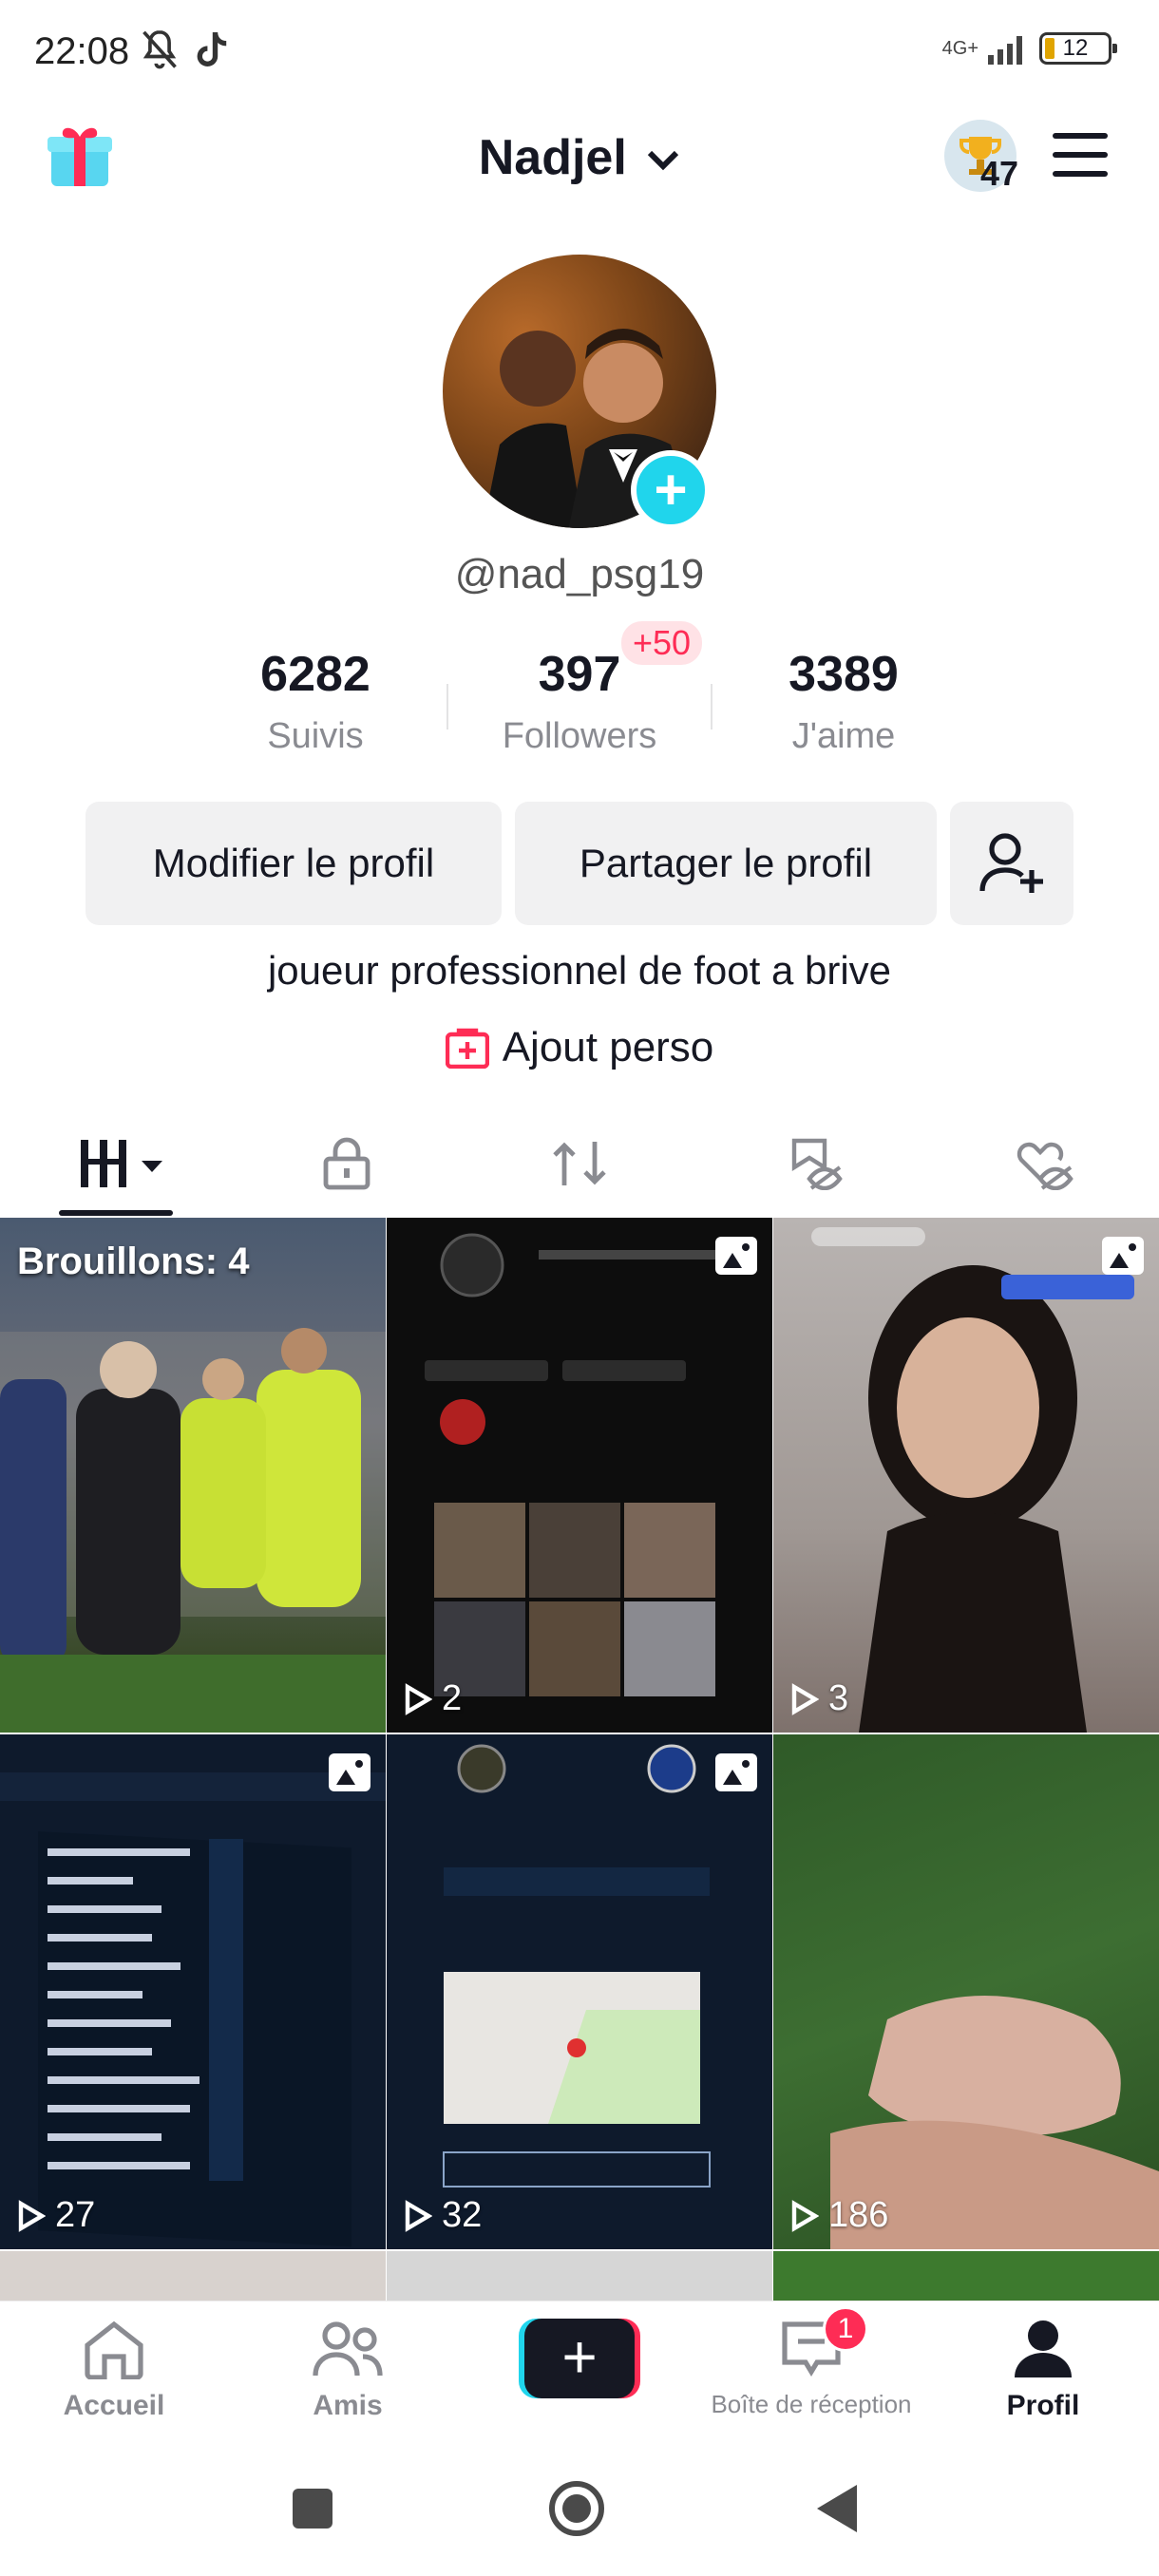  Describe the element at coordinates (433, 1698) in the screenshot. I see `view-count: 2` at that location.